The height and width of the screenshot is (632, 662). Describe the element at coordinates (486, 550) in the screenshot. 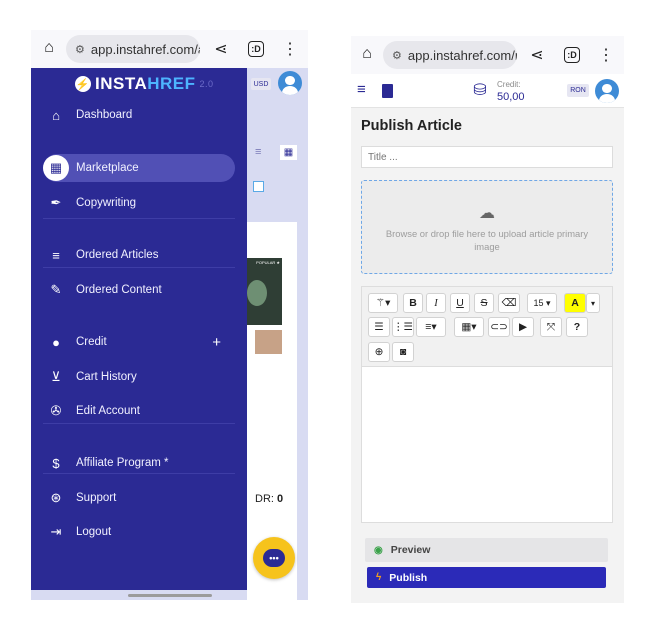

I see `preview-button: ◉ Preview` at that location.